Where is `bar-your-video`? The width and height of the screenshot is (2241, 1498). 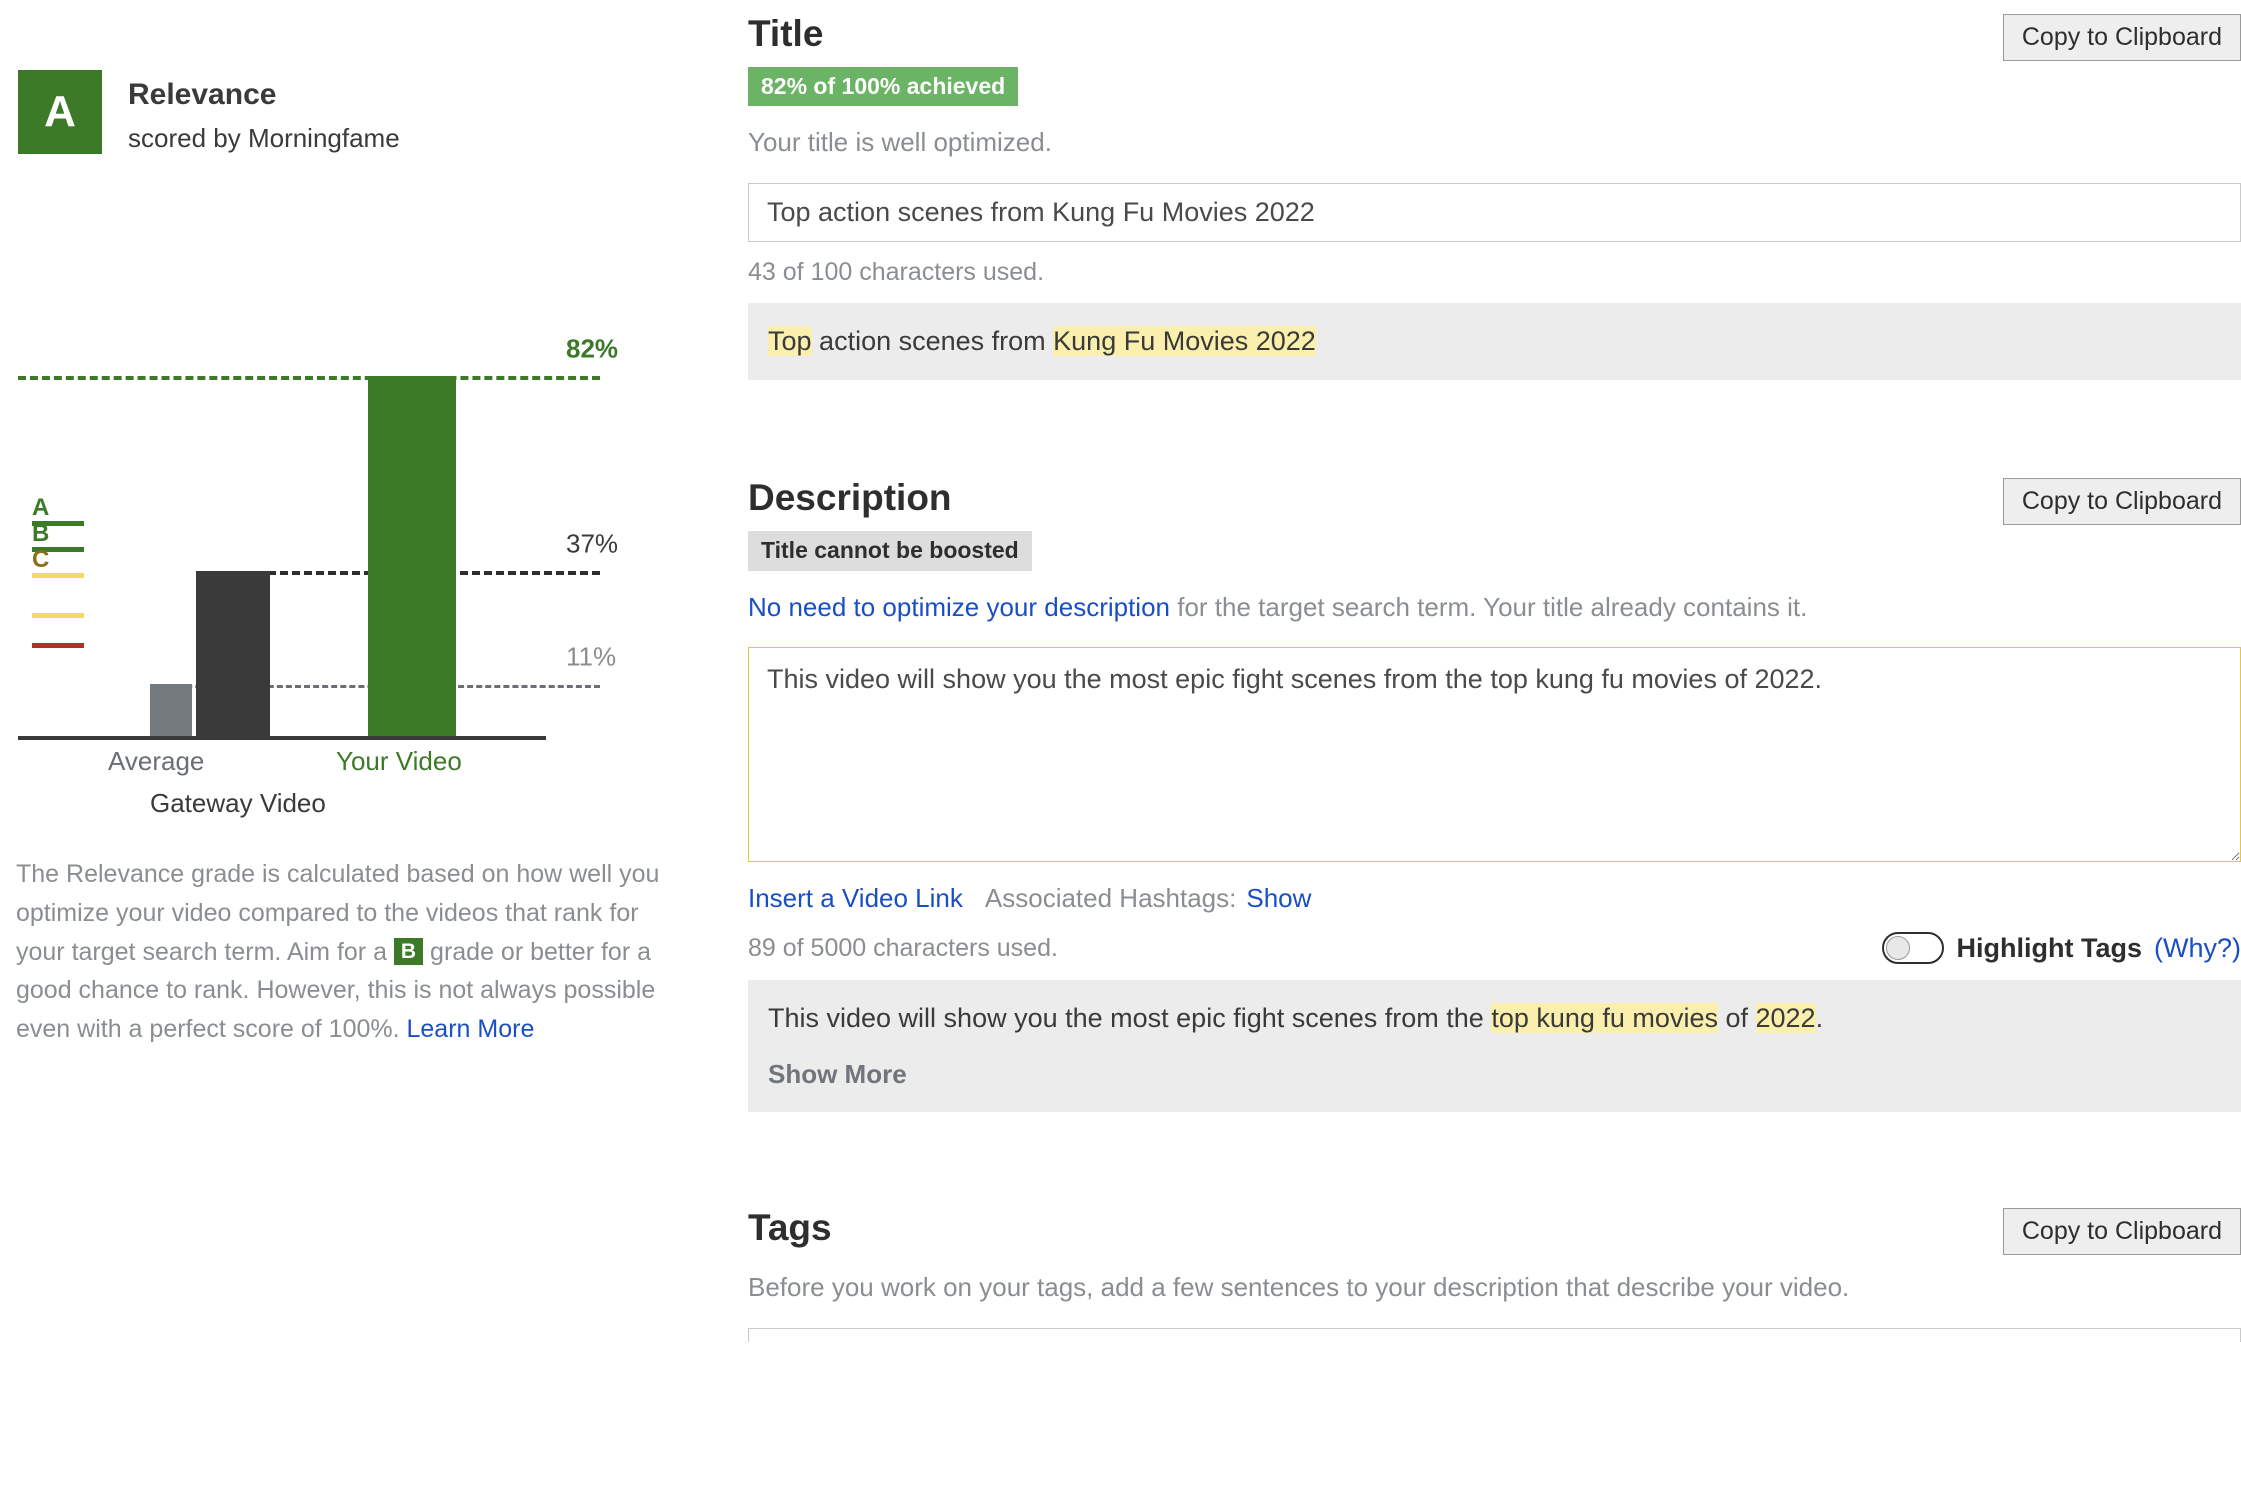 bar-your-video is located at coordinates (412, 556).